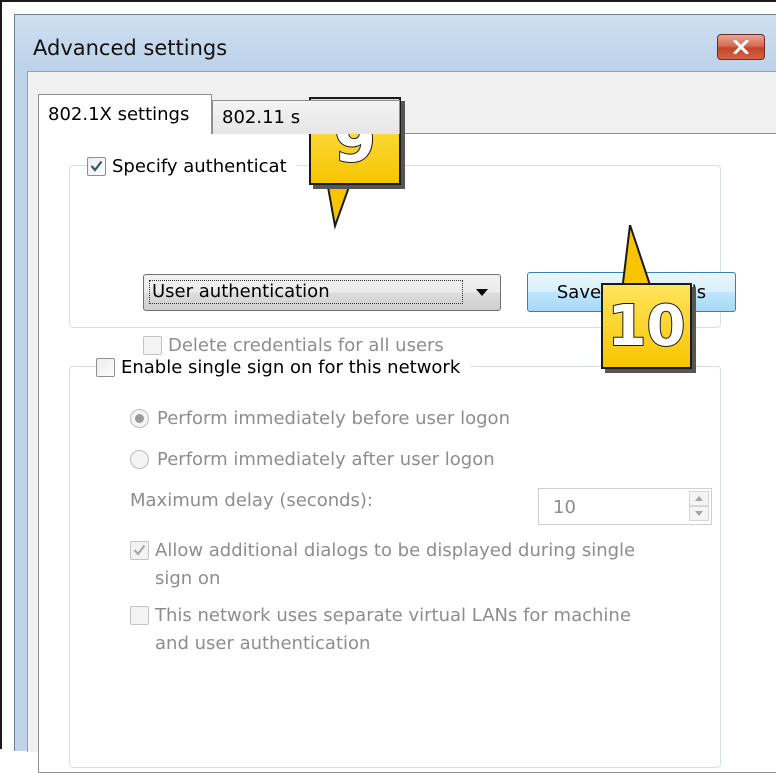 This screenshot has width=776, height=773. Describe the element at coordinates (306, 117) in the screenshot. I see `tab-80211-settings: 802.11 s` at that location.